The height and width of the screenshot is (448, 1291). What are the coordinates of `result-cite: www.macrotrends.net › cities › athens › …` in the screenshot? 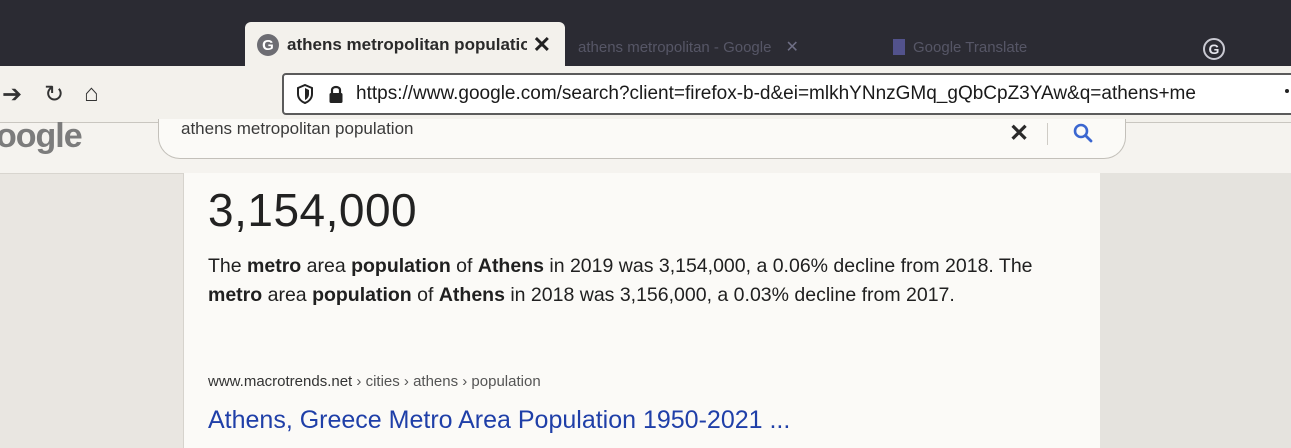 It's located at (374, 381).